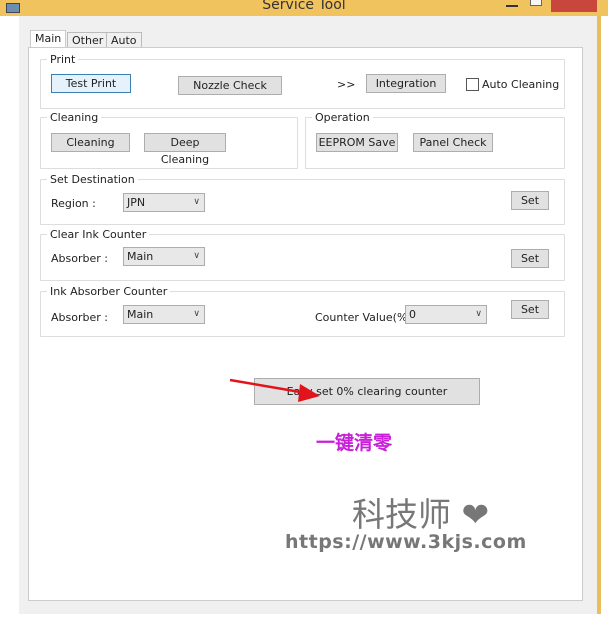 This screenshot has height=619, width=608. Describe the element at coordinates (453, 142) in the screenshot. I see `panel-check-button: Panel Check` at that location.